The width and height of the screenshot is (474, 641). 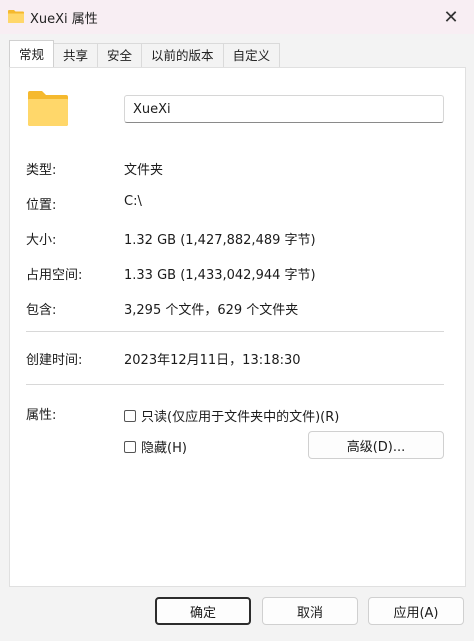 What do you see at coordinates (203, 611) in the screenshot?
I see `ok-button: 确定` at bounding box center [203, 611].